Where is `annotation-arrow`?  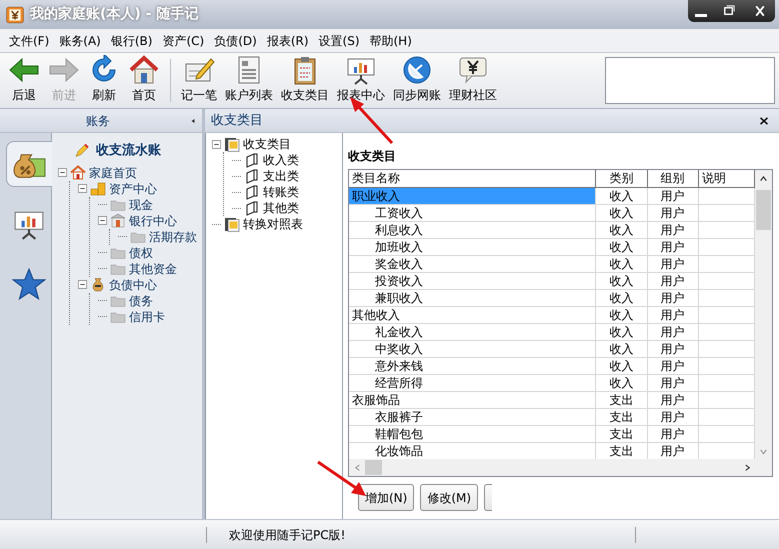 annotation-arrow is located at coordinates (341, 478).